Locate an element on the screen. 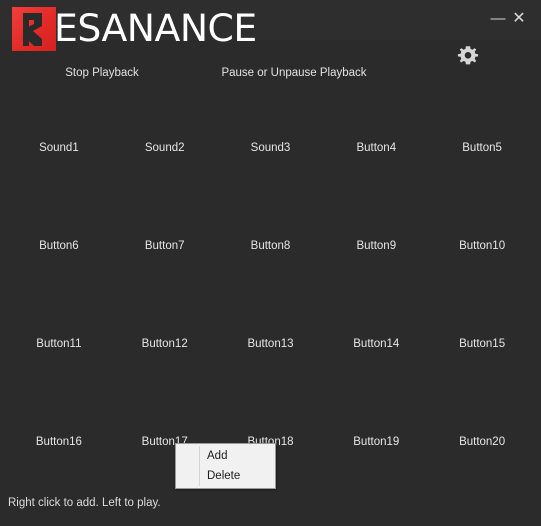 The height and width of the screenshot is (526, 541). sound-pad: Button4 is located at coordinates (376, 148).